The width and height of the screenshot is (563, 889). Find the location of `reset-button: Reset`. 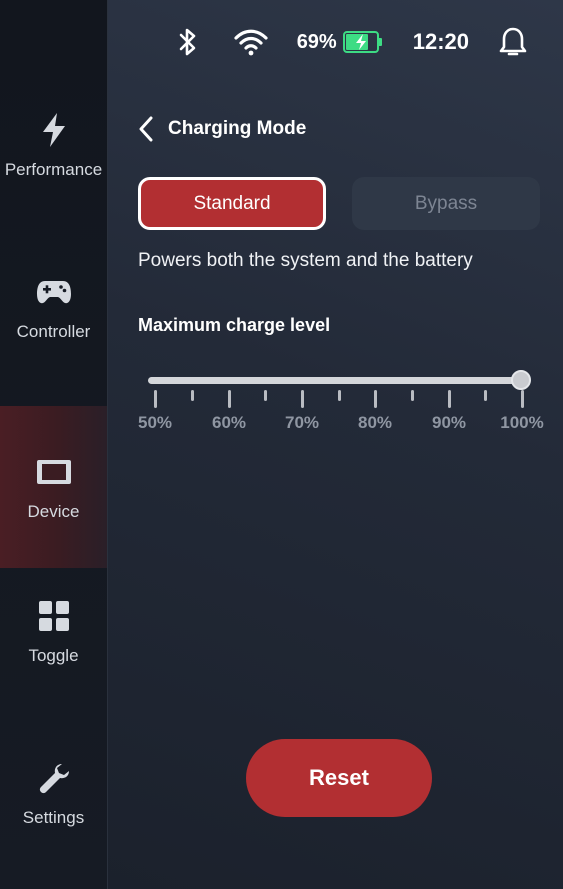

reset-button: Reset is located at coordinates (339, 778).